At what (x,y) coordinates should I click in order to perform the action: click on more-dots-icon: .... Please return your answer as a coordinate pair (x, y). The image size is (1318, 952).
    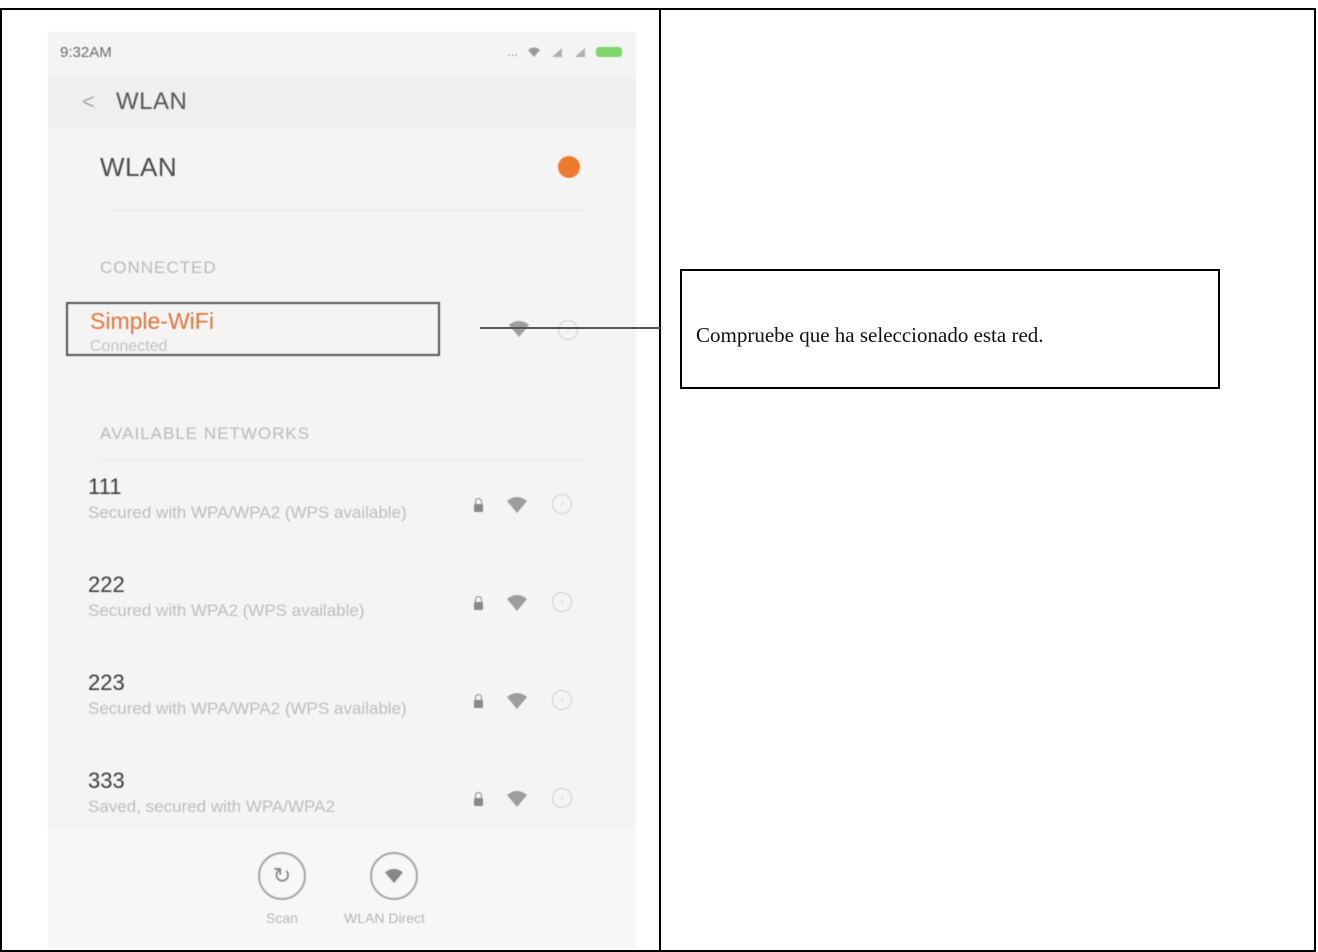
    Looking at the image, I should click on (512, 51).